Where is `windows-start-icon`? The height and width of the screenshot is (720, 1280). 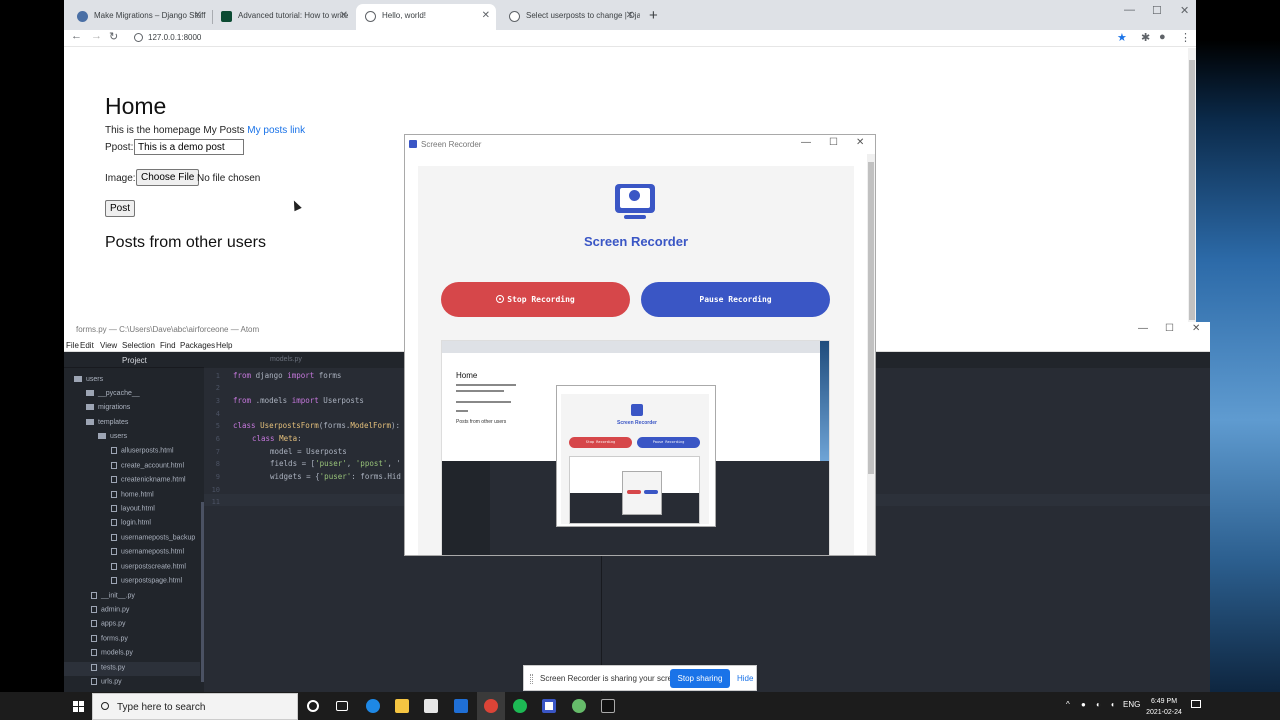
windows-start-icon is located at coordinates (78, 706).